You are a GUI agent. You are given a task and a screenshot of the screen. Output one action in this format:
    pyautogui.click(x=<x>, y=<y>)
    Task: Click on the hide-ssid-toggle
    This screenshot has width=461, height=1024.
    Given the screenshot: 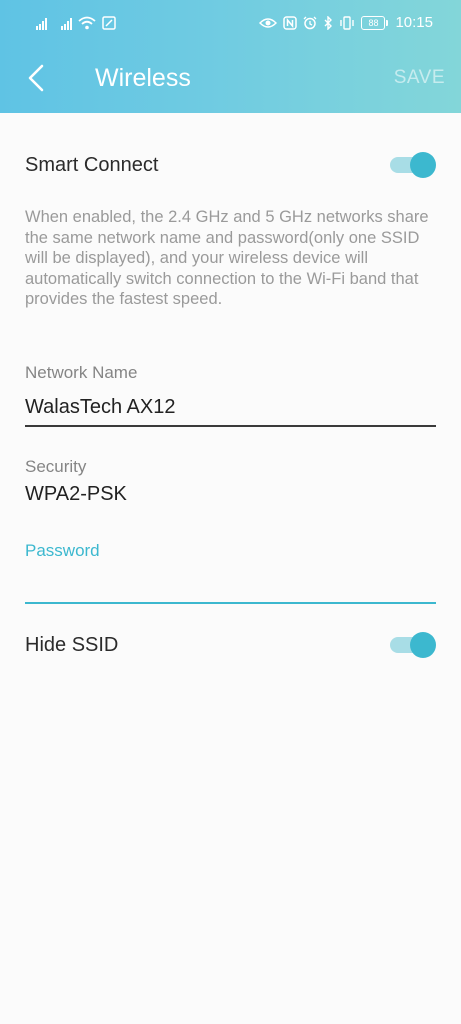 What is the action you would take?
    pyautogui.click(x=412, y=645)
    